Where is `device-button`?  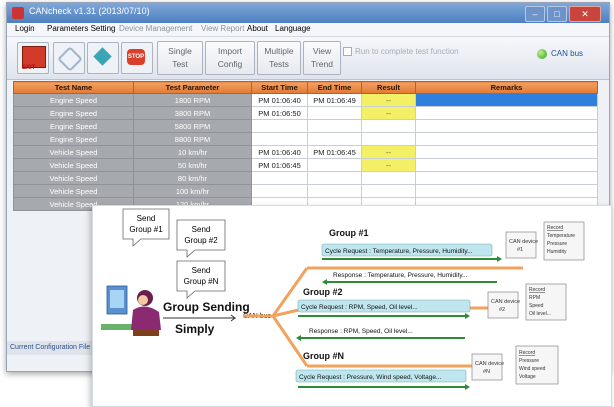
device-button is located at coordinates (103, 58).